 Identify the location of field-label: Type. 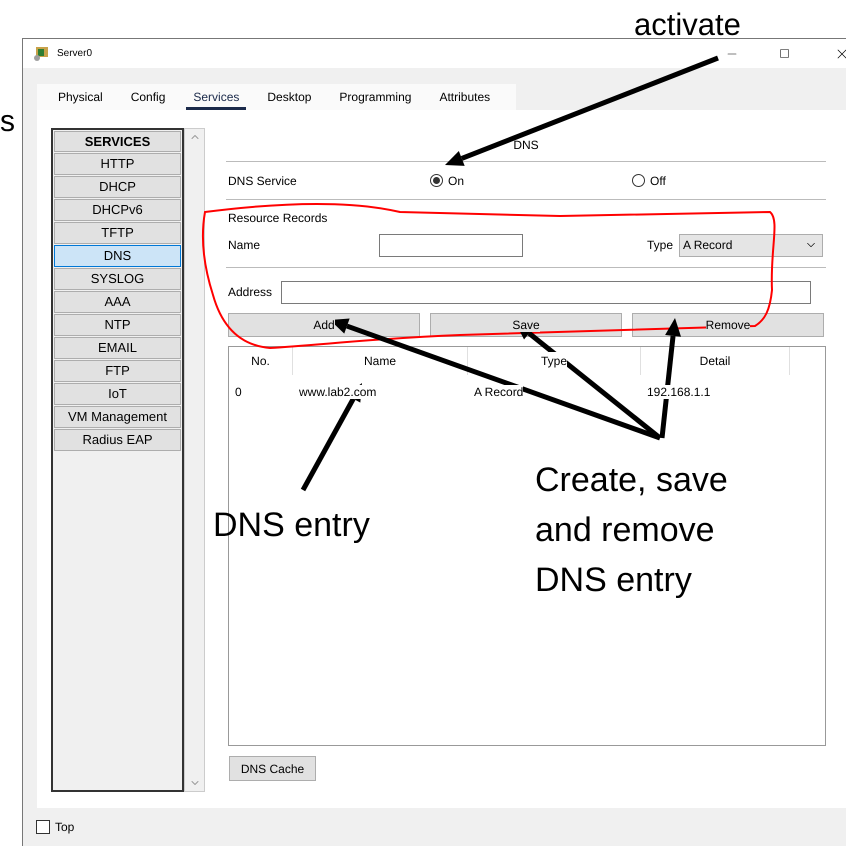
(660, 245).